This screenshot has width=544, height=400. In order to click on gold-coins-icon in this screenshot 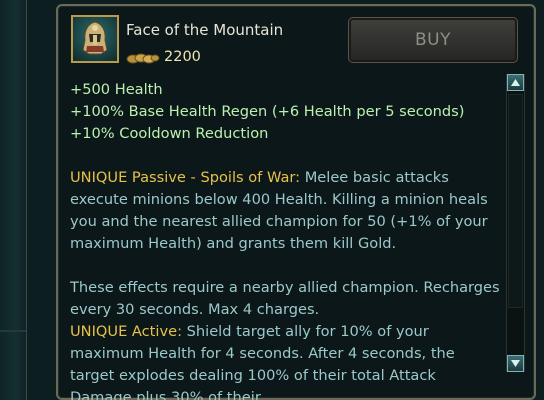, I will do `click(143, 58)`.